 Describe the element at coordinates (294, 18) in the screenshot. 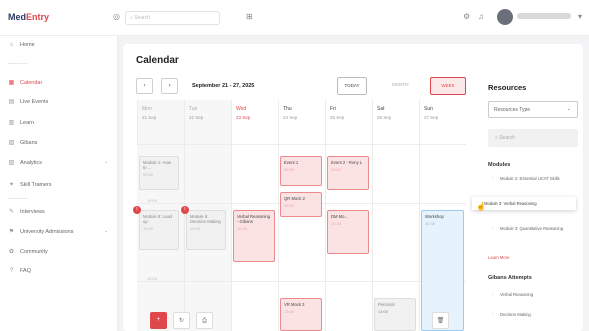

I see `top-bar: MedEntry ◎ ⌕ Search ⊞ ⚙ ♫ ▾` at that location.